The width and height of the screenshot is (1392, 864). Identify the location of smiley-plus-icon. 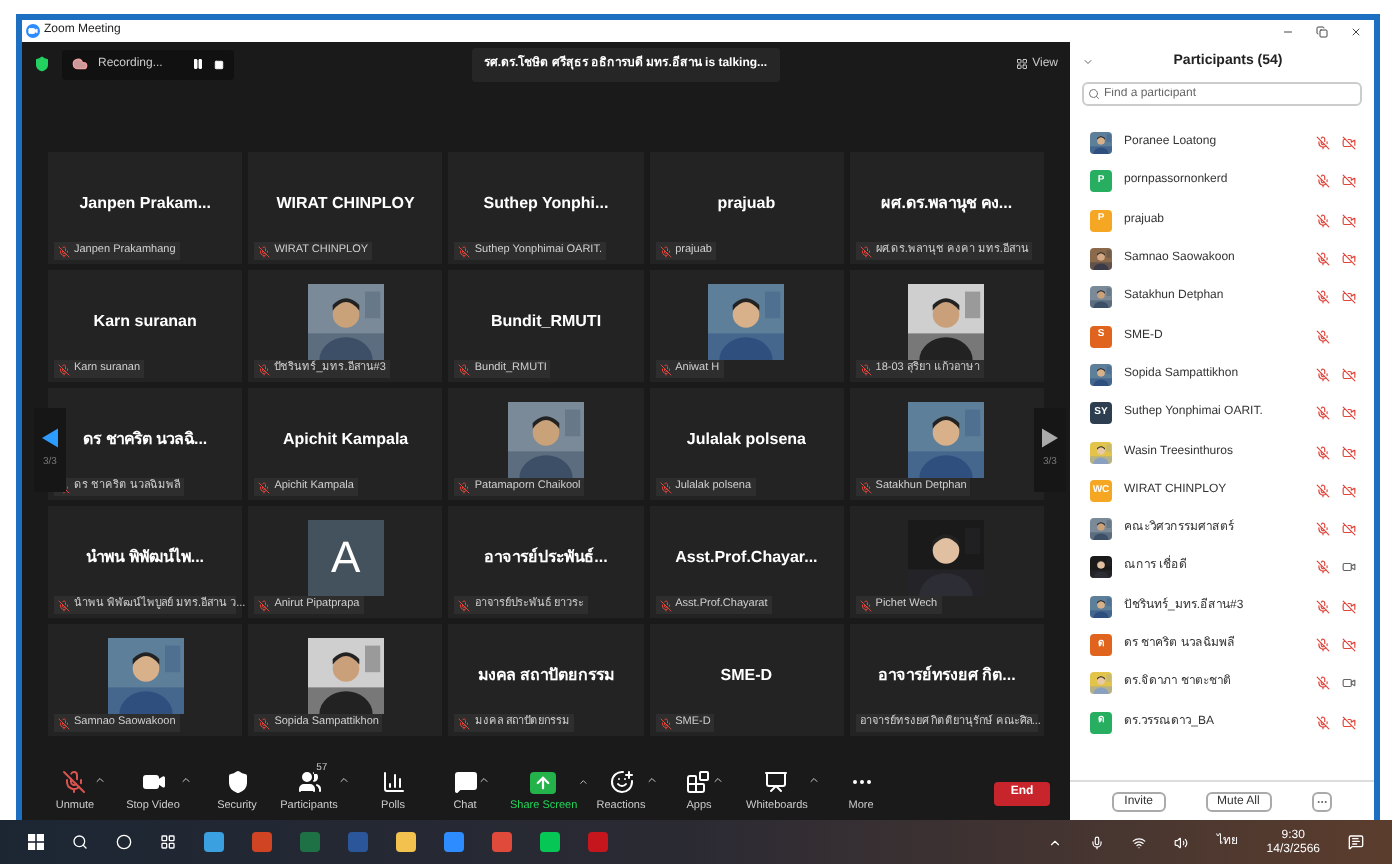
(621, 782).